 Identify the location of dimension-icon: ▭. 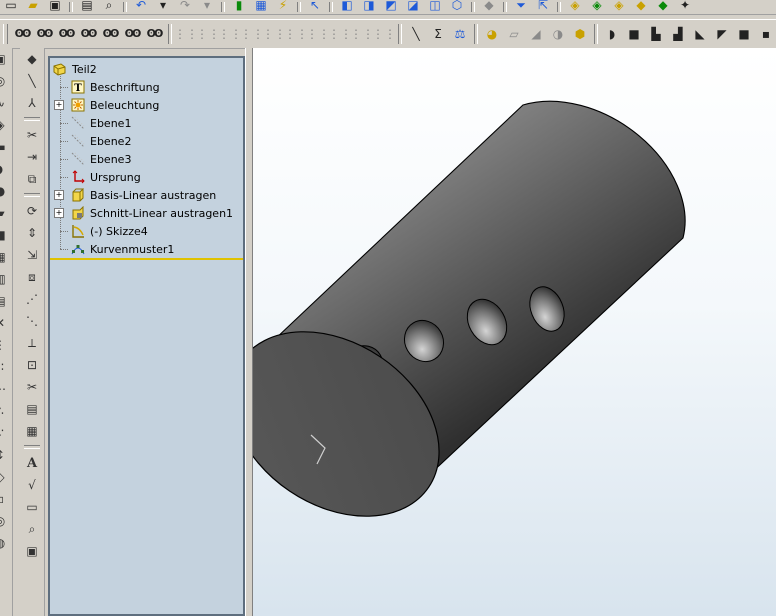
(32, 507).